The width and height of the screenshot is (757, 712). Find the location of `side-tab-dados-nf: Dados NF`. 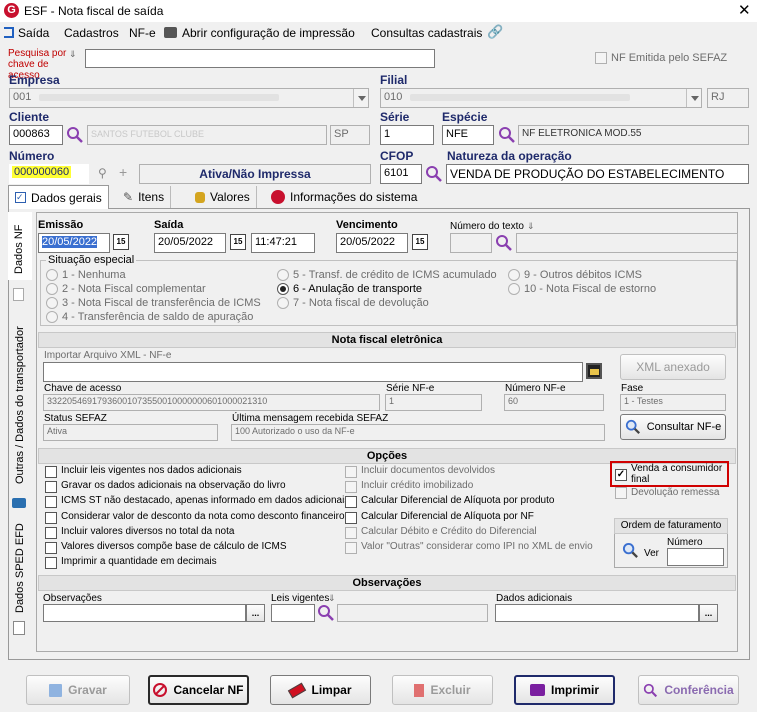

side-tab-dados-nf: Dados NF is located at coordinates (20, 246).